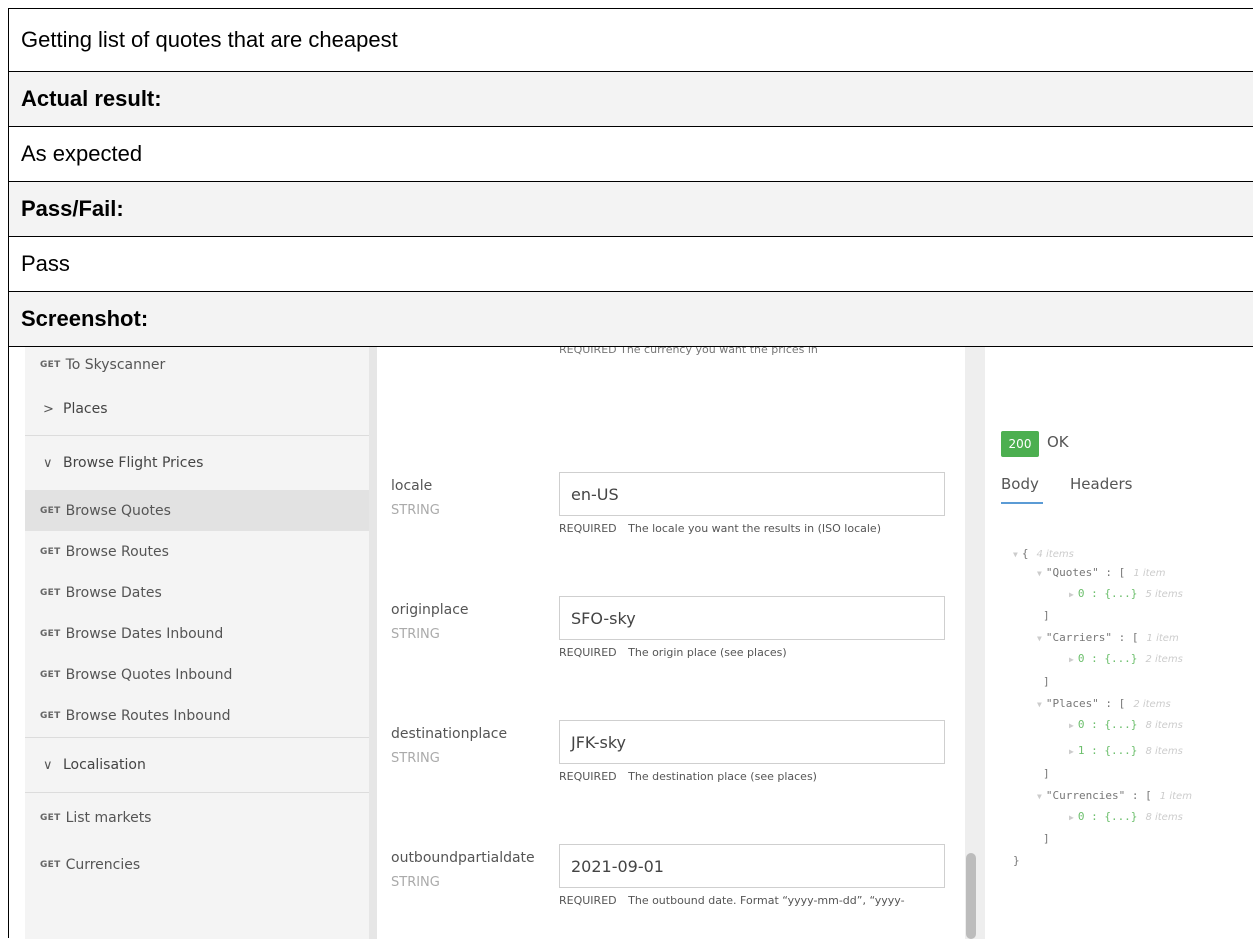  What do you see at coordinates (1126, 724) in the screenshot?
I see `json-node-places-0: ▶ 0 : {...} 8 items` at bounding box center [1126, 724].